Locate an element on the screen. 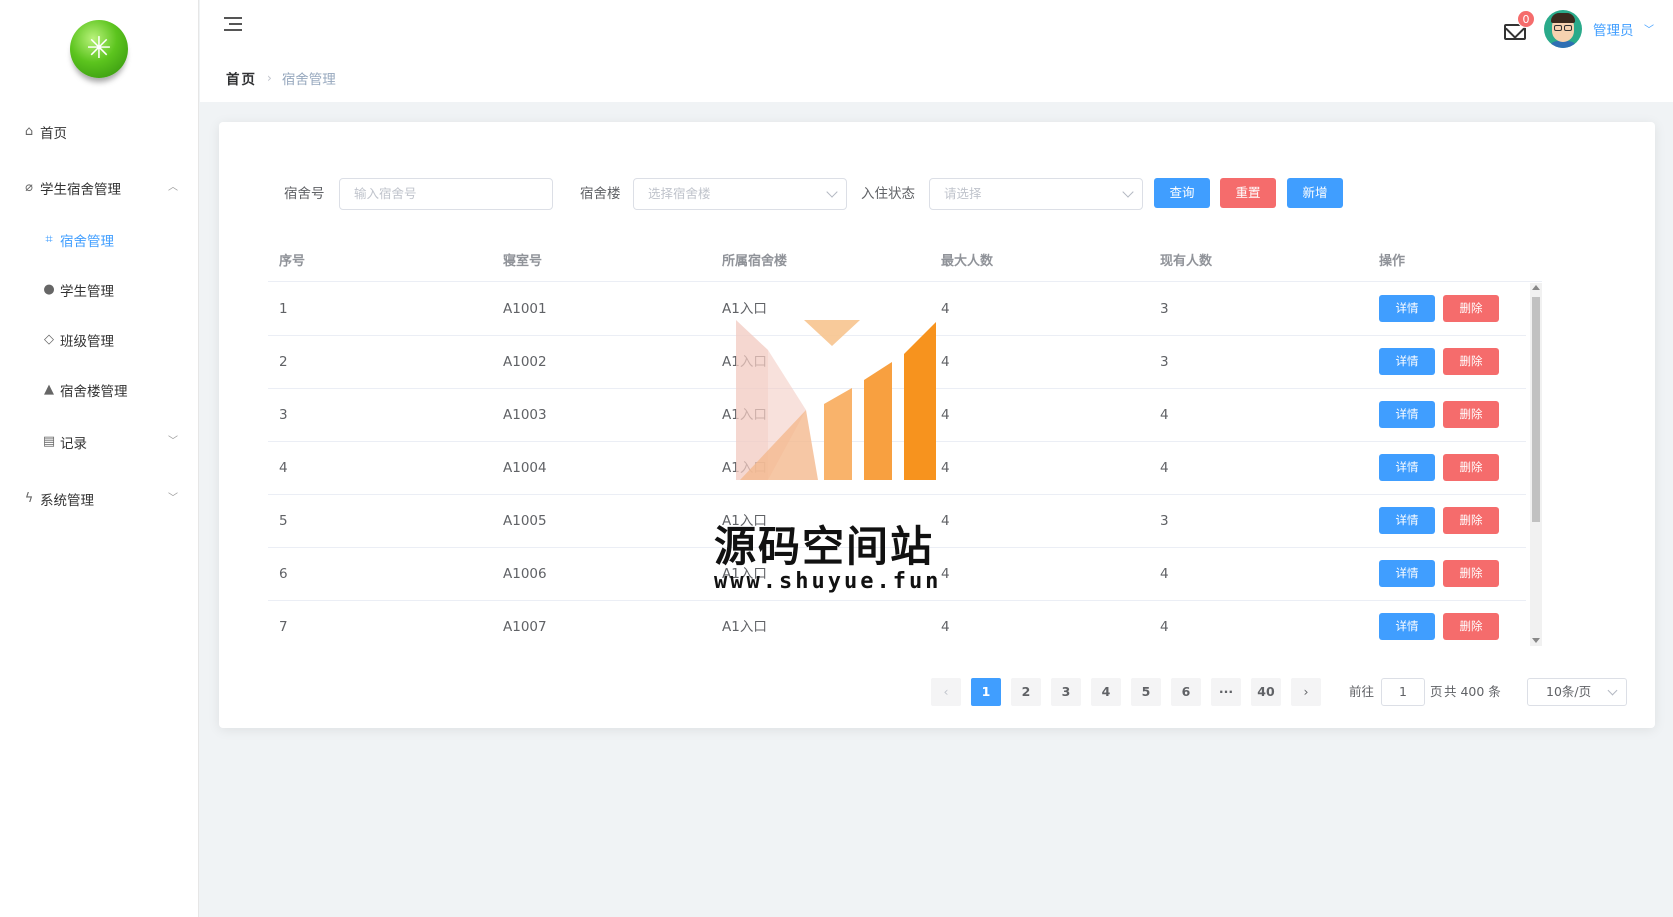 This screenshot has height=917, width=1673. table-row: 7 A1007 A1入口 4 4 详情 删除 is located at coordinates (897, 623).